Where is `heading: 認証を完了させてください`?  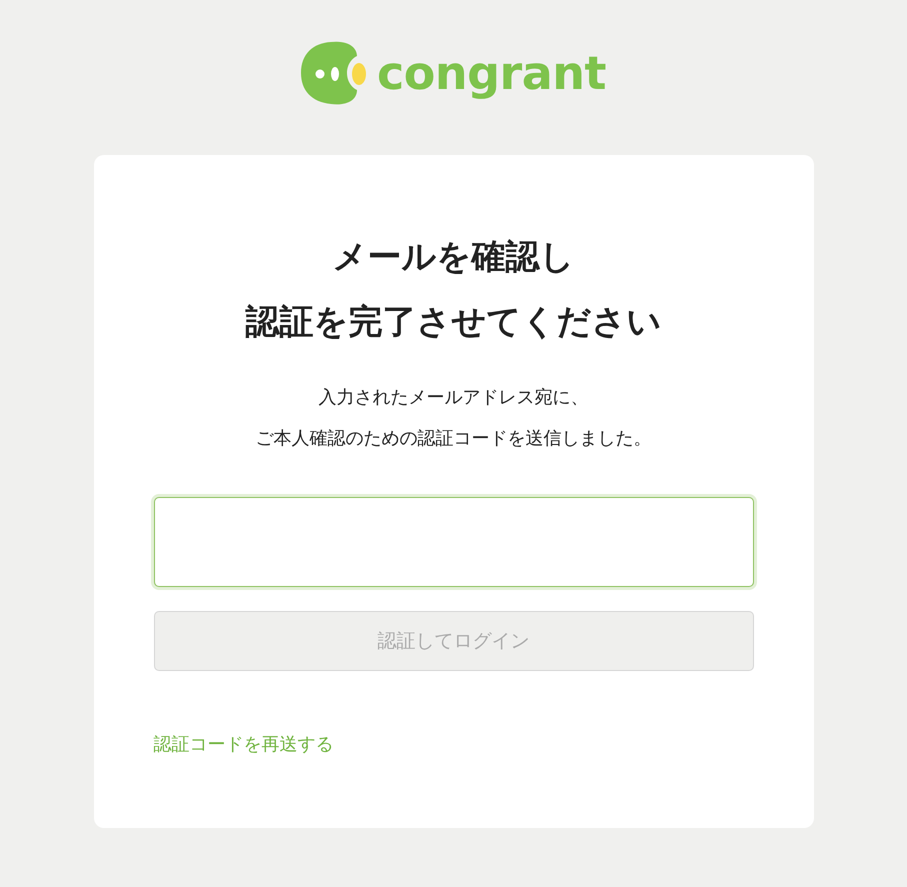
heading: 認証を完了させてください is located at coordinates (454, 322).